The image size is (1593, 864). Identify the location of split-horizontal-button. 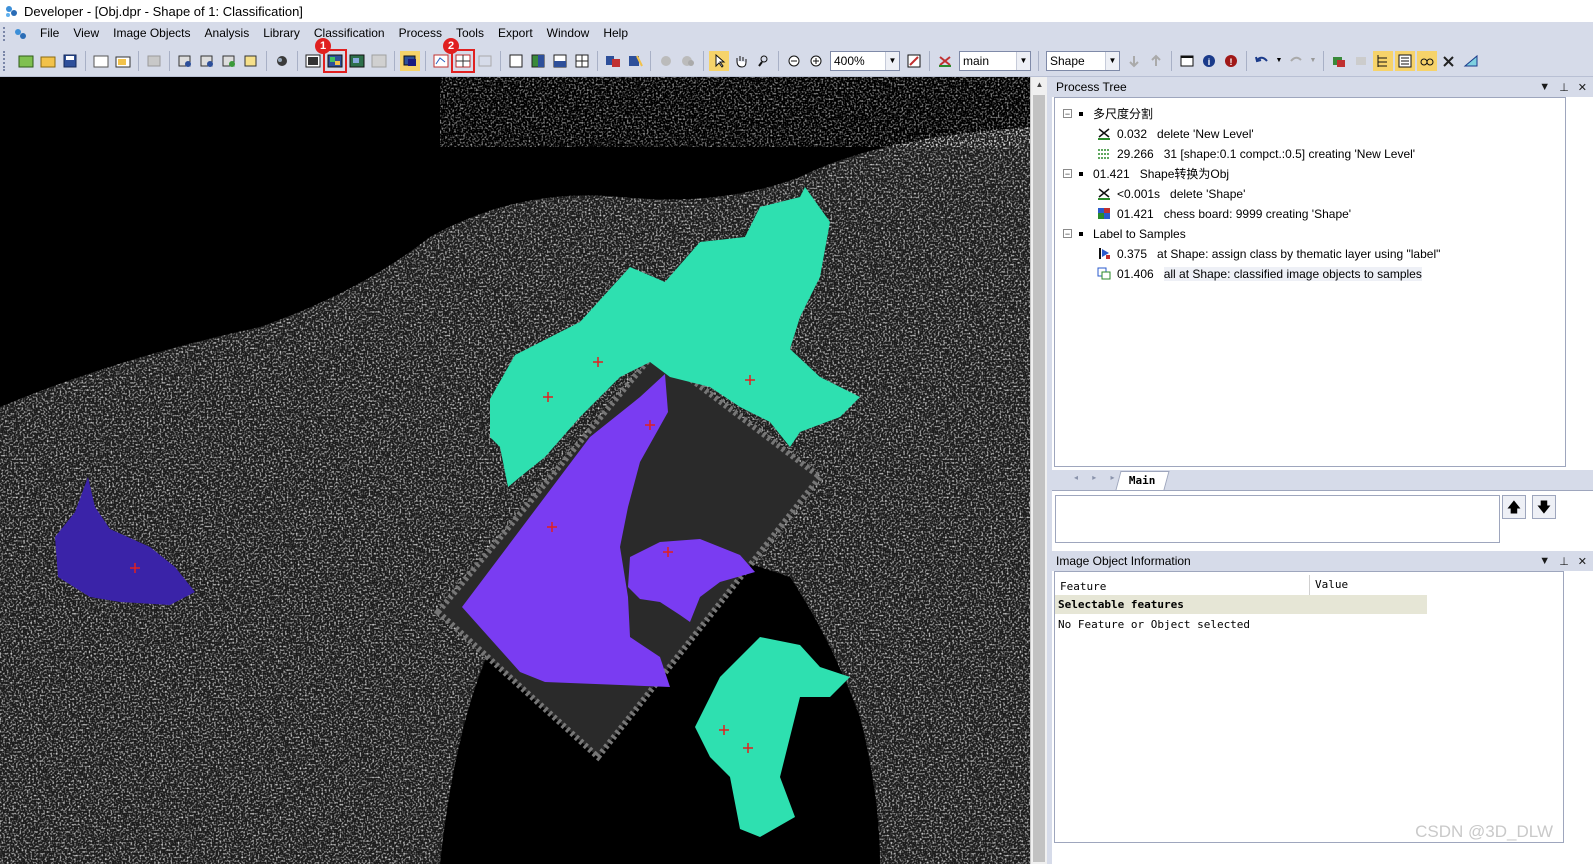
(560, 61).